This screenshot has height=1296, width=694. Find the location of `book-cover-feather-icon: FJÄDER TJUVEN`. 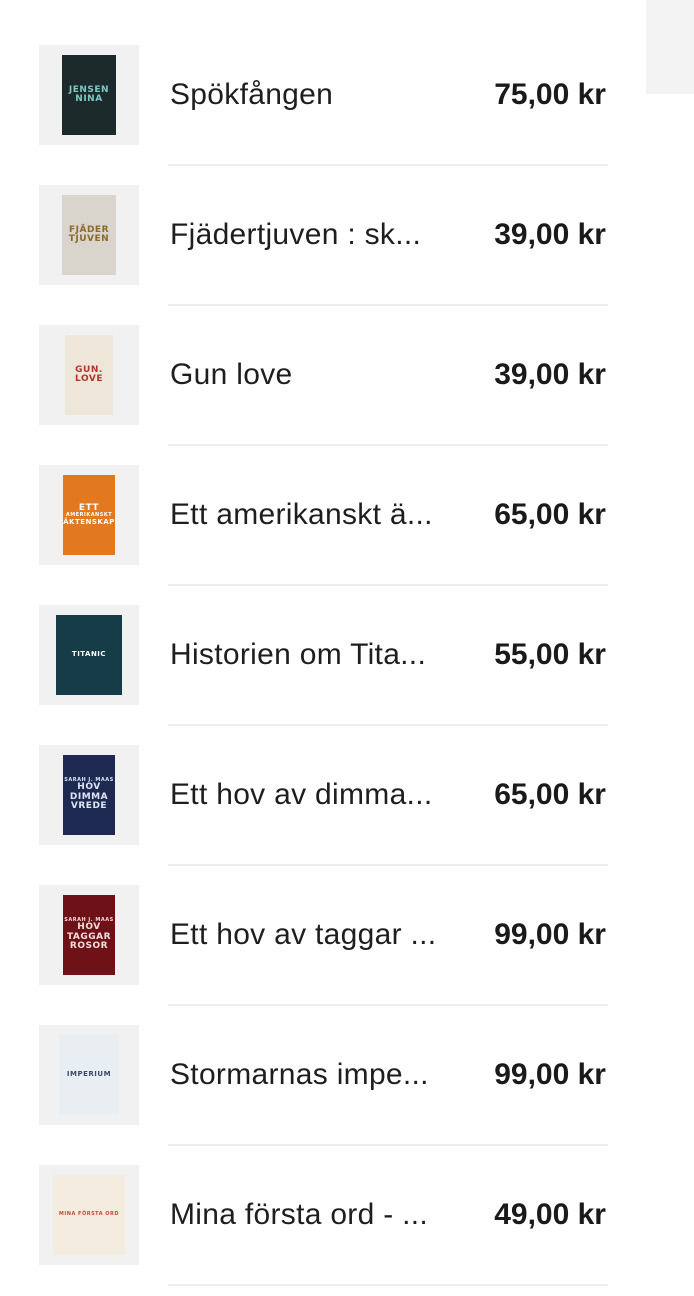

book-cover-feather-icon: FJÄDER TJUVEN is located at coordinates (89, 235).